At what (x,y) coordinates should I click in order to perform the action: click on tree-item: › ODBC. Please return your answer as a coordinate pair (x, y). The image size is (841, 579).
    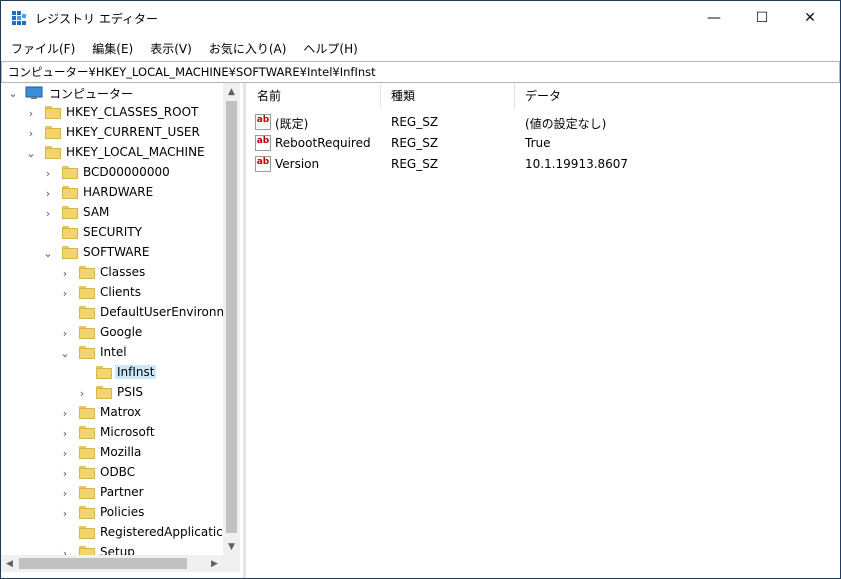
    Looking at the image, I should click on (112, 473).